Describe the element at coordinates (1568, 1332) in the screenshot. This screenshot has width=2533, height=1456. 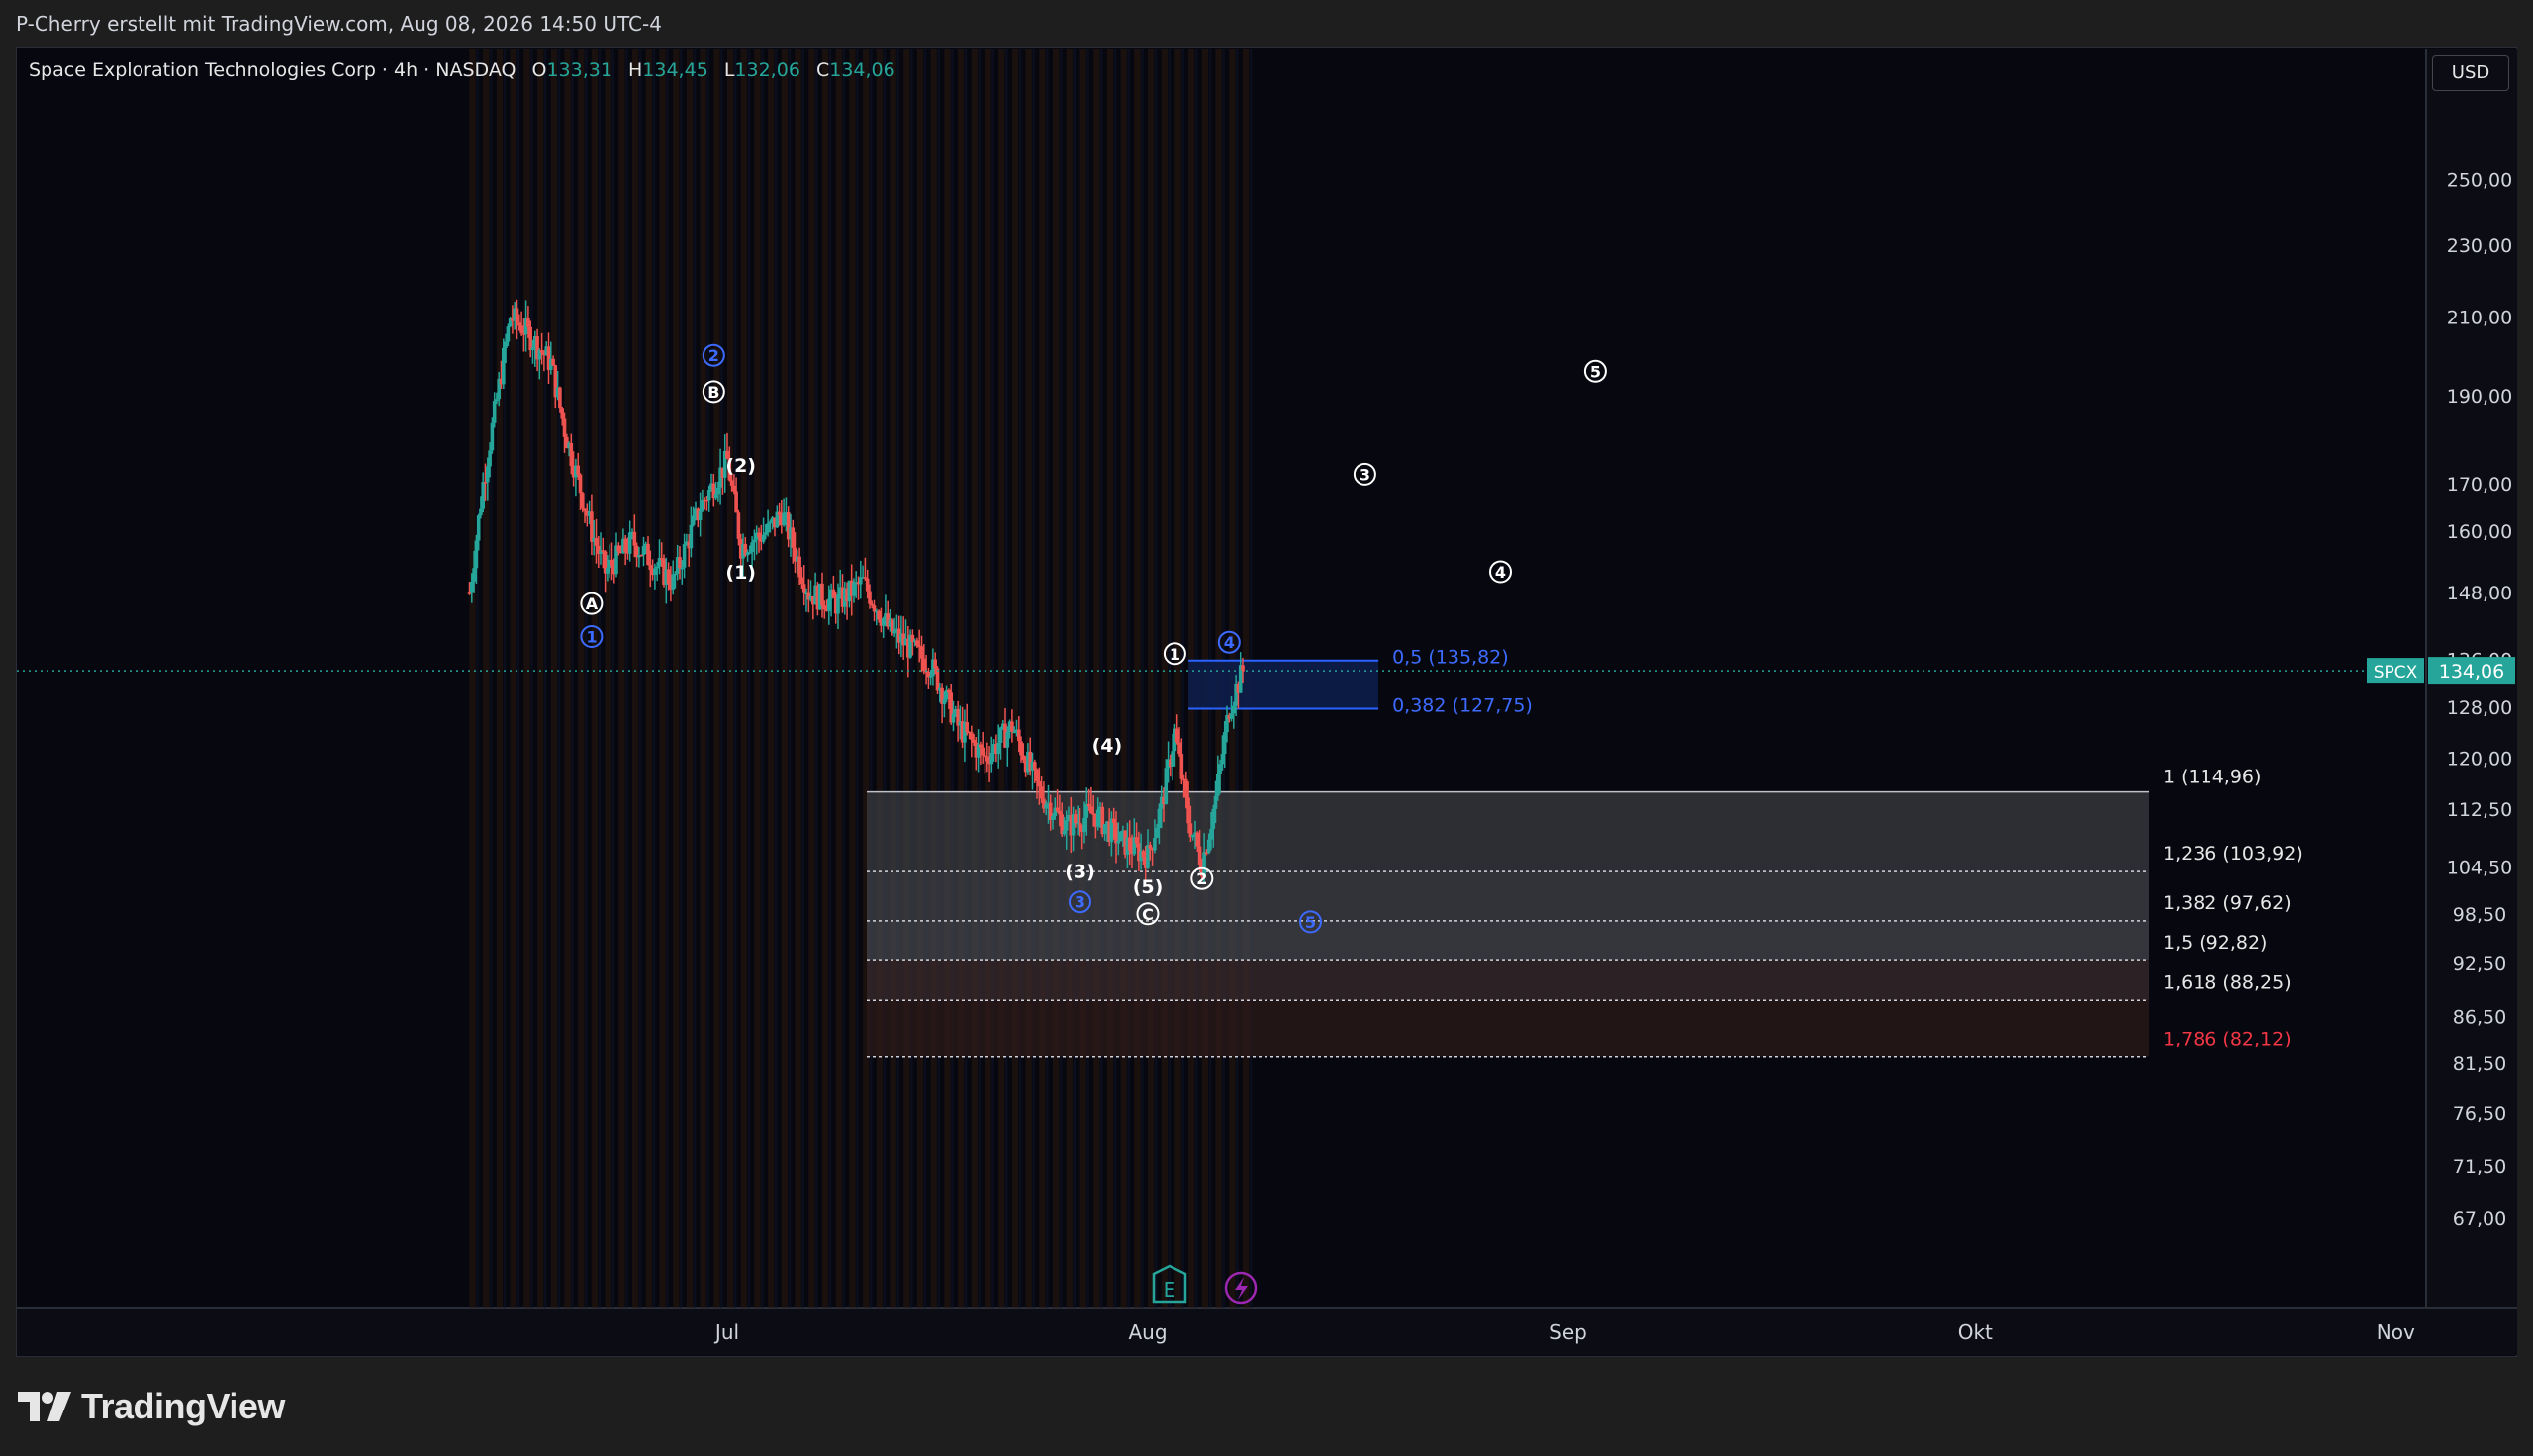
I see `x-tick-label: Sep` at that location.